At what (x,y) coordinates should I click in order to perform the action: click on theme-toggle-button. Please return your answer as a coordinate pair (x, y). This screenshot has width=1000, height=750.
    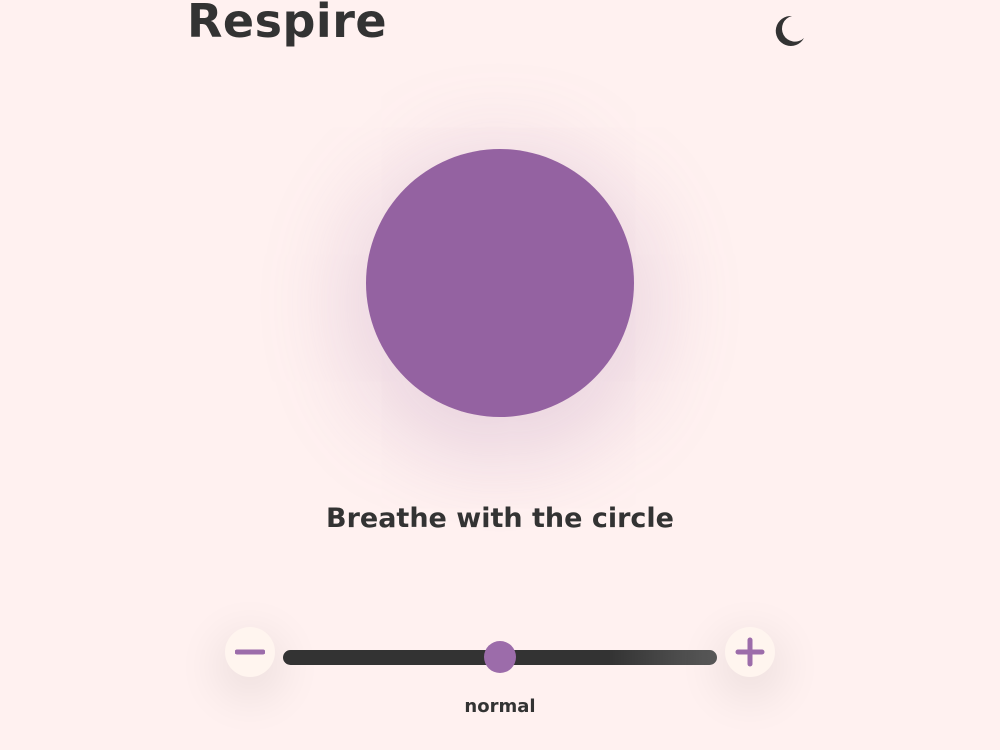
    Looking at the image, I should click on (790, 30).